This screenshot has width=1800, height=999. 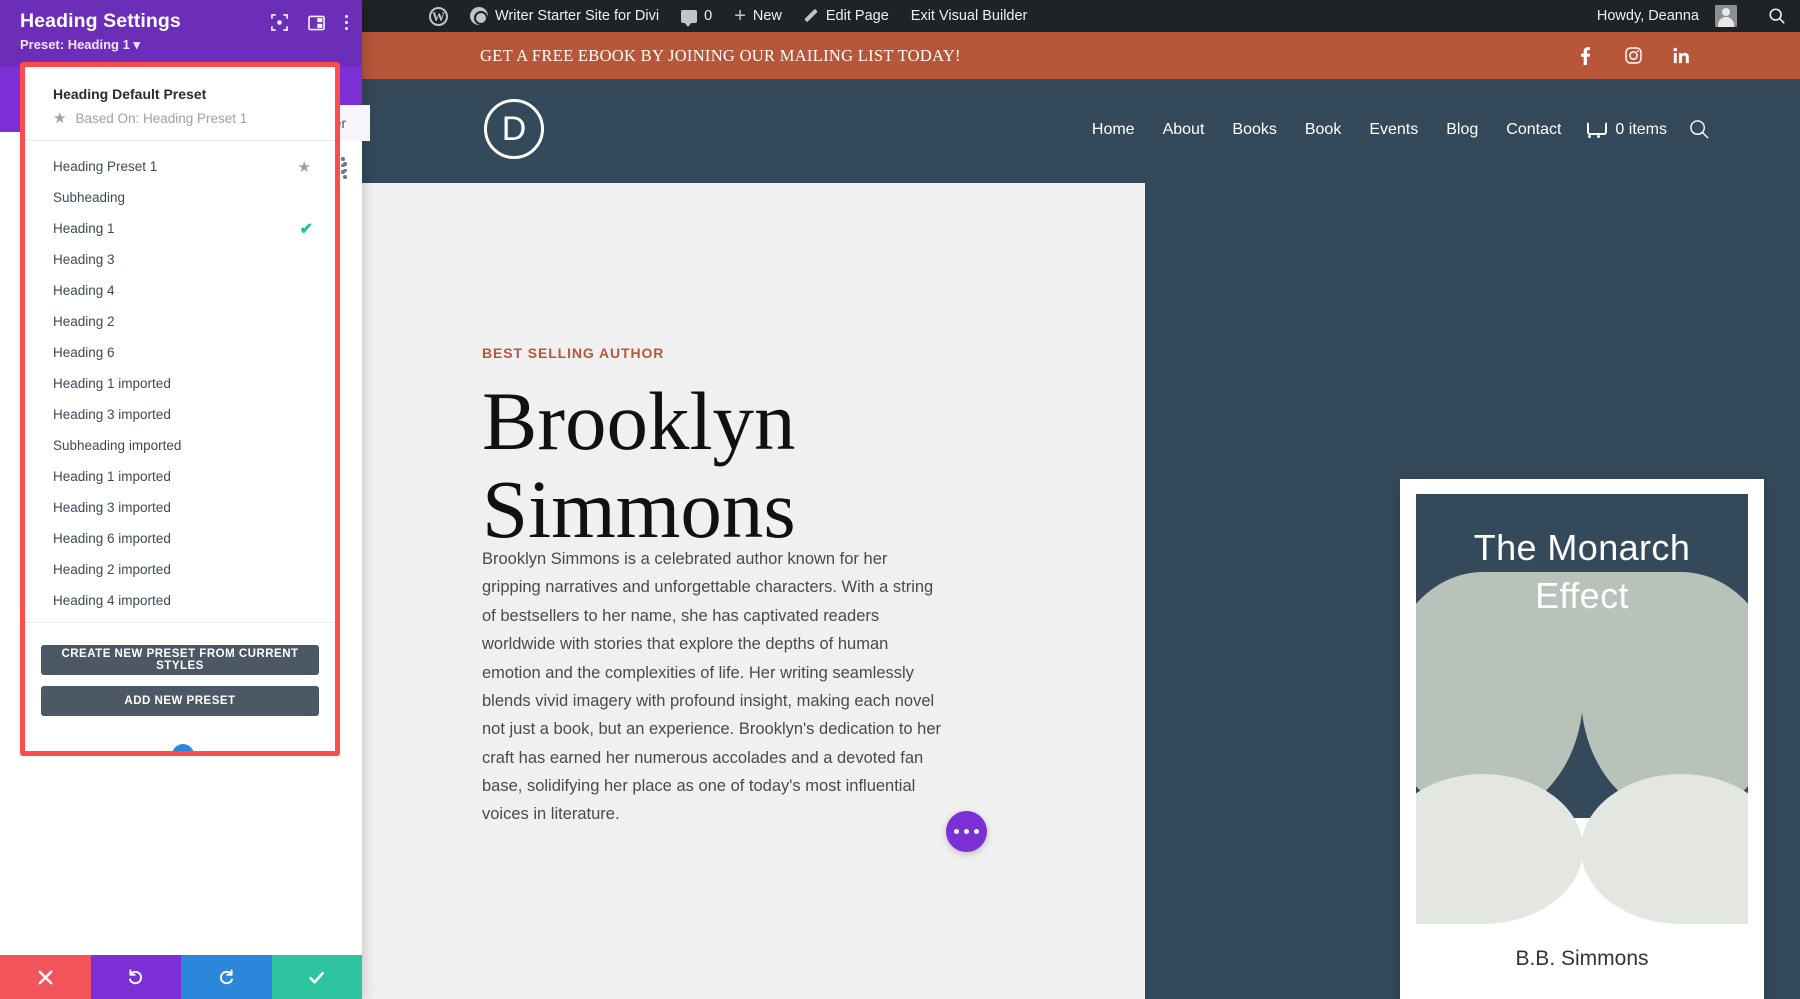 I want to click on preset-label: Heading 2, so click(x=84, y=321).